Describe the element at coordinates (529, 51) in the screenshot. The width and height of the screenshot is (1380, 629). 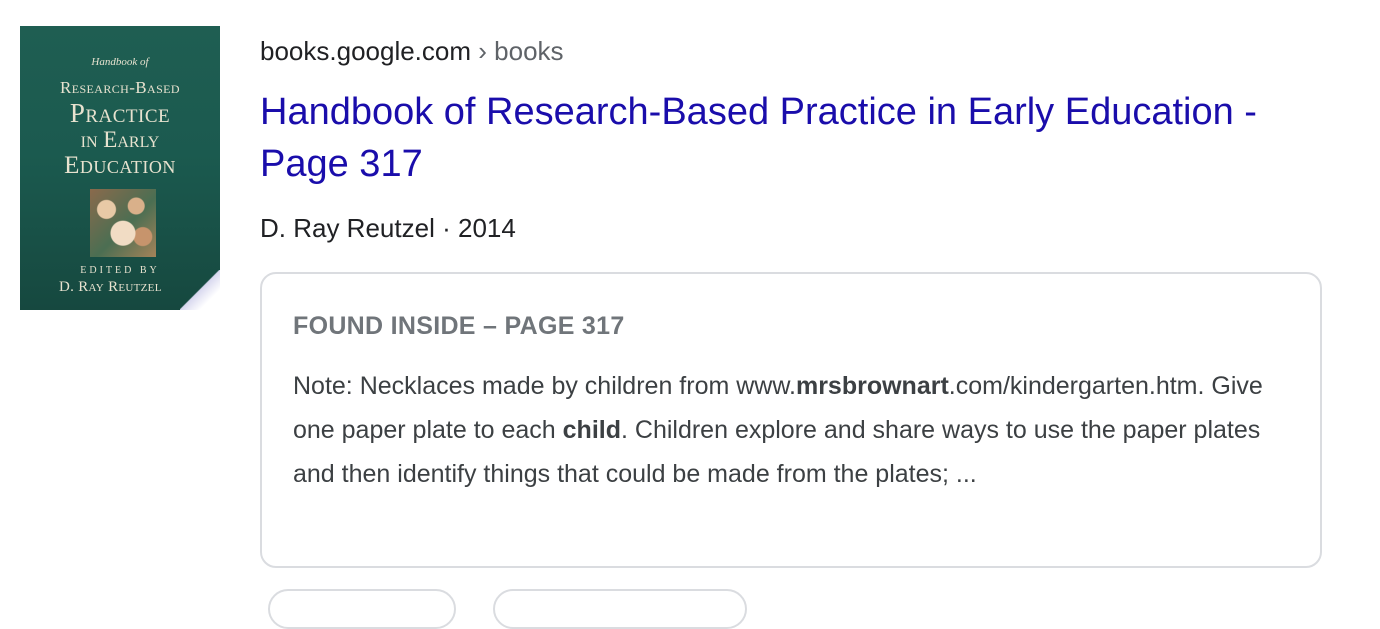
I see `breadcrumb-path: books` at that location.